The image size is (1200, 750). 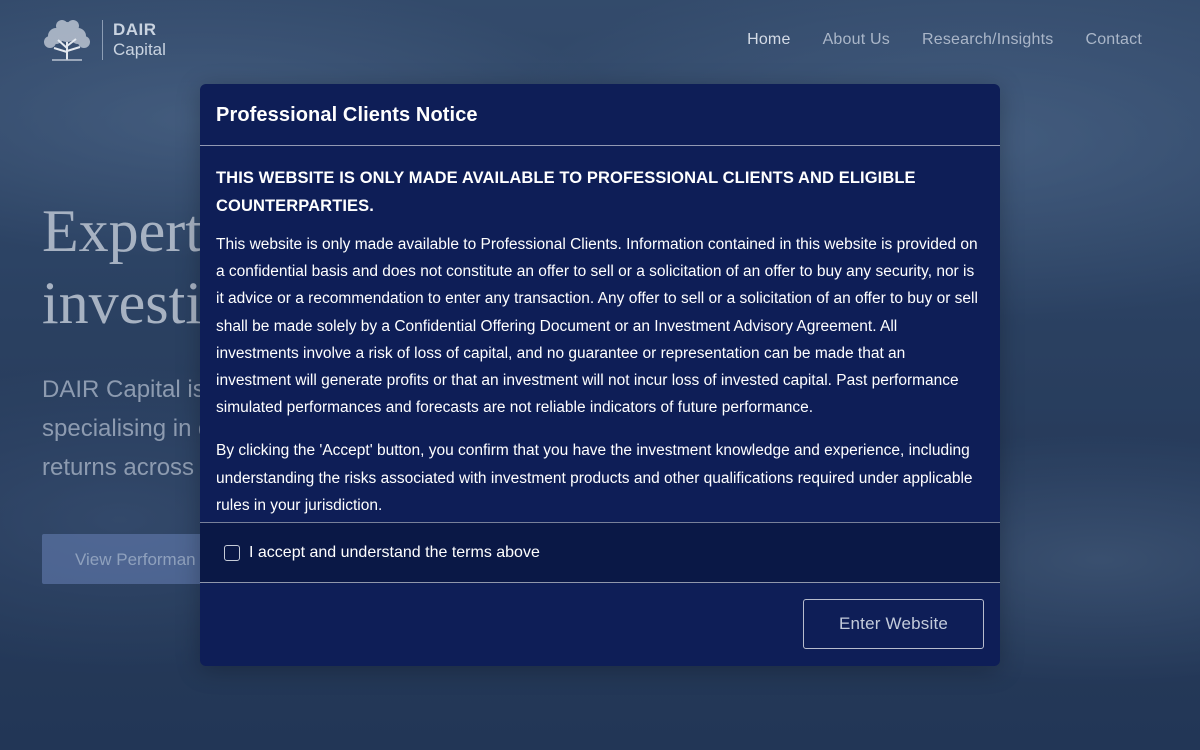 I want to click on logo-wordmark: DAIR Capital, so click(x=139, y=40).